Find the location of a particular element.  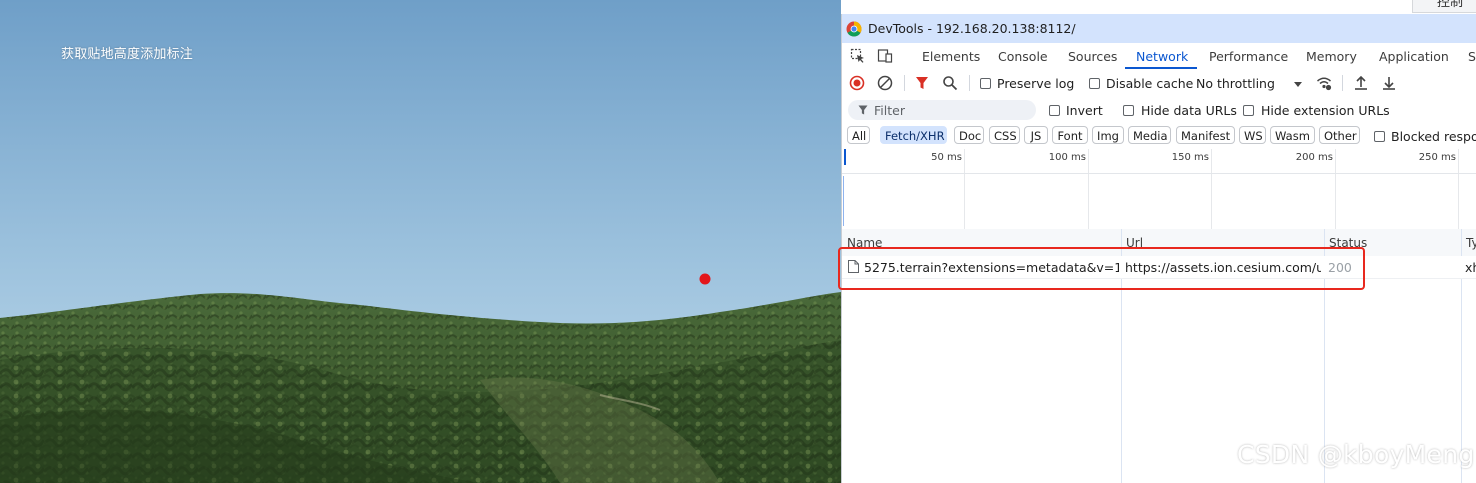

network-toolbar: Preserve log Disable cache No throttling is located at coordinates (1159, 84).